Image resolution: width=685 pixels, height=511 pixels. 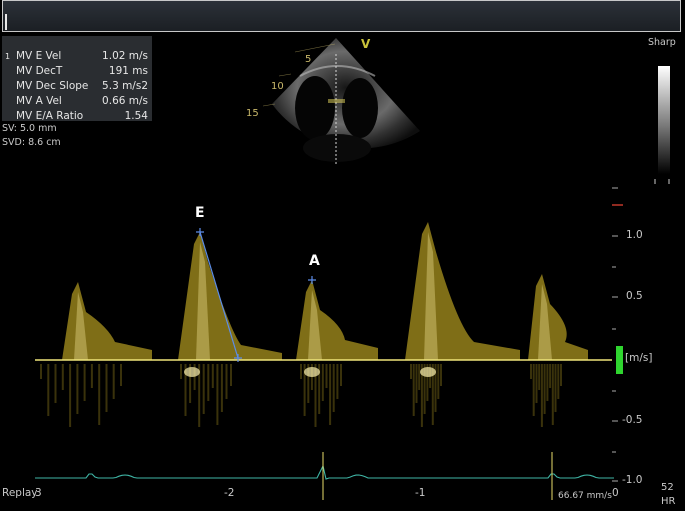 I want to click on time-tick-0: 0, so click(x=615, y=493).